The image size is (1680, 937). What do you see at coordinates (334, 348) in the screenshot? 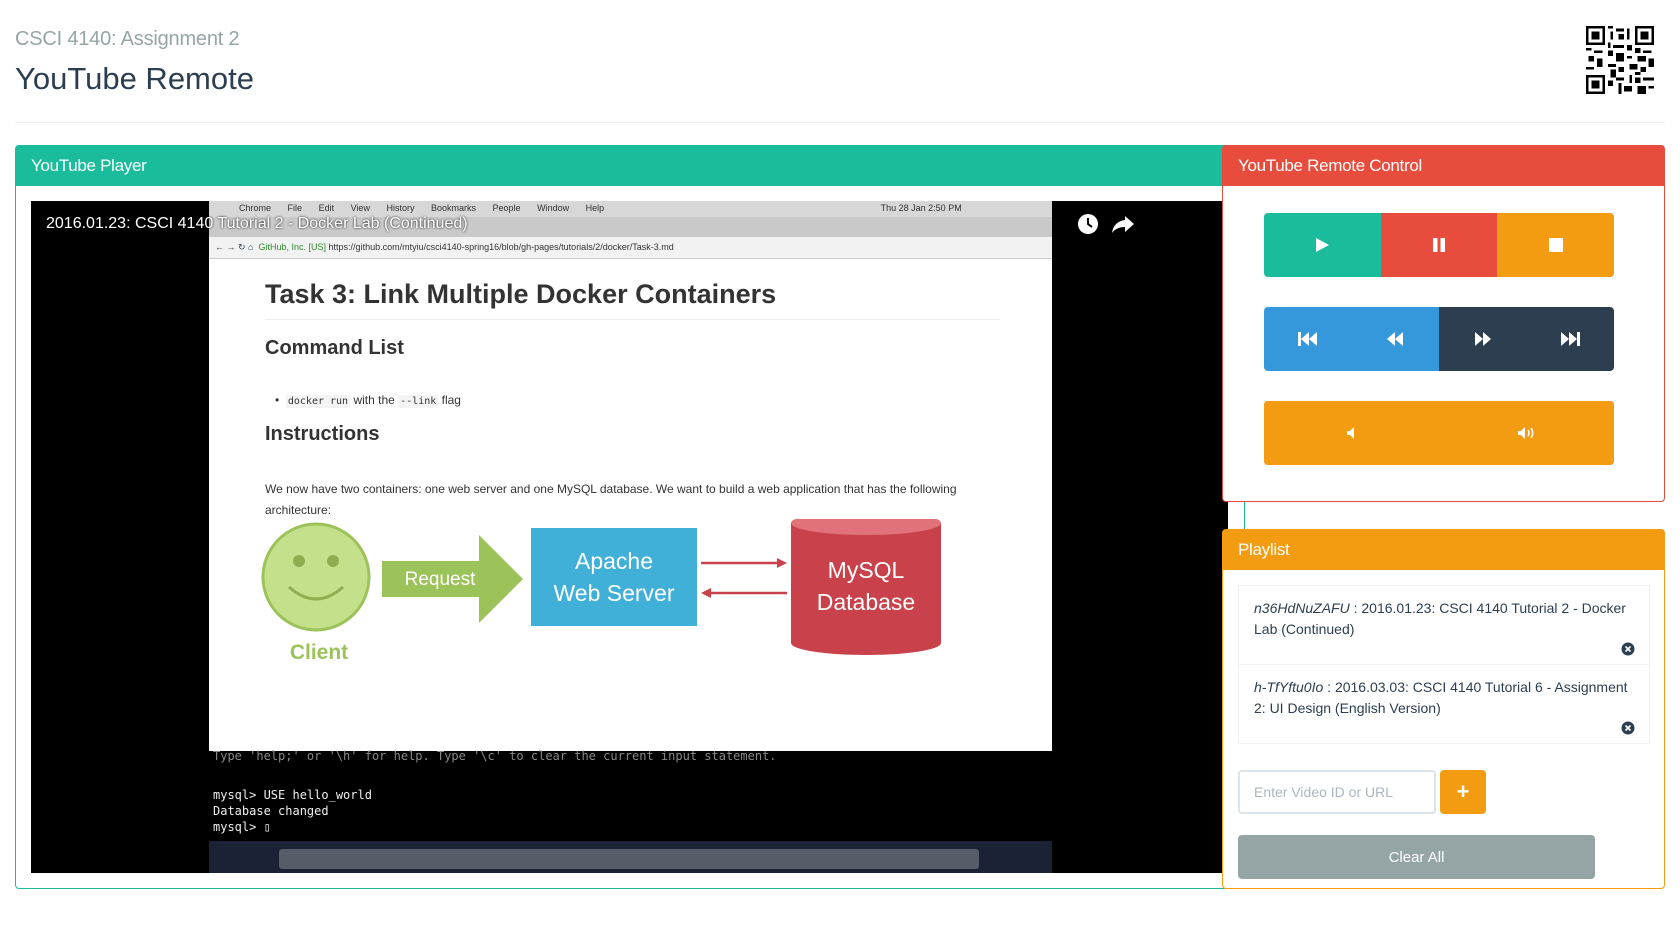
I see `doc-heading-command-list: Command List` at bounding box center [334, 348].